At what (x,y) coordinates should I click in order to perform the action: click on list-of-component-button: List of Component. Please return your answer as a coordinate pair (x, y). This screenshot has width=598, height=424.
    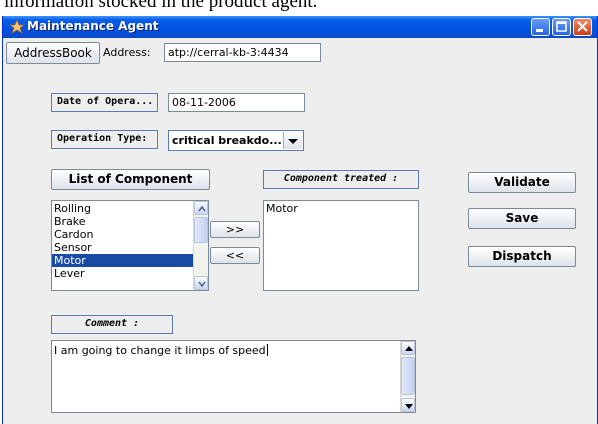
    Looking at the image, I should click on (130, 179).